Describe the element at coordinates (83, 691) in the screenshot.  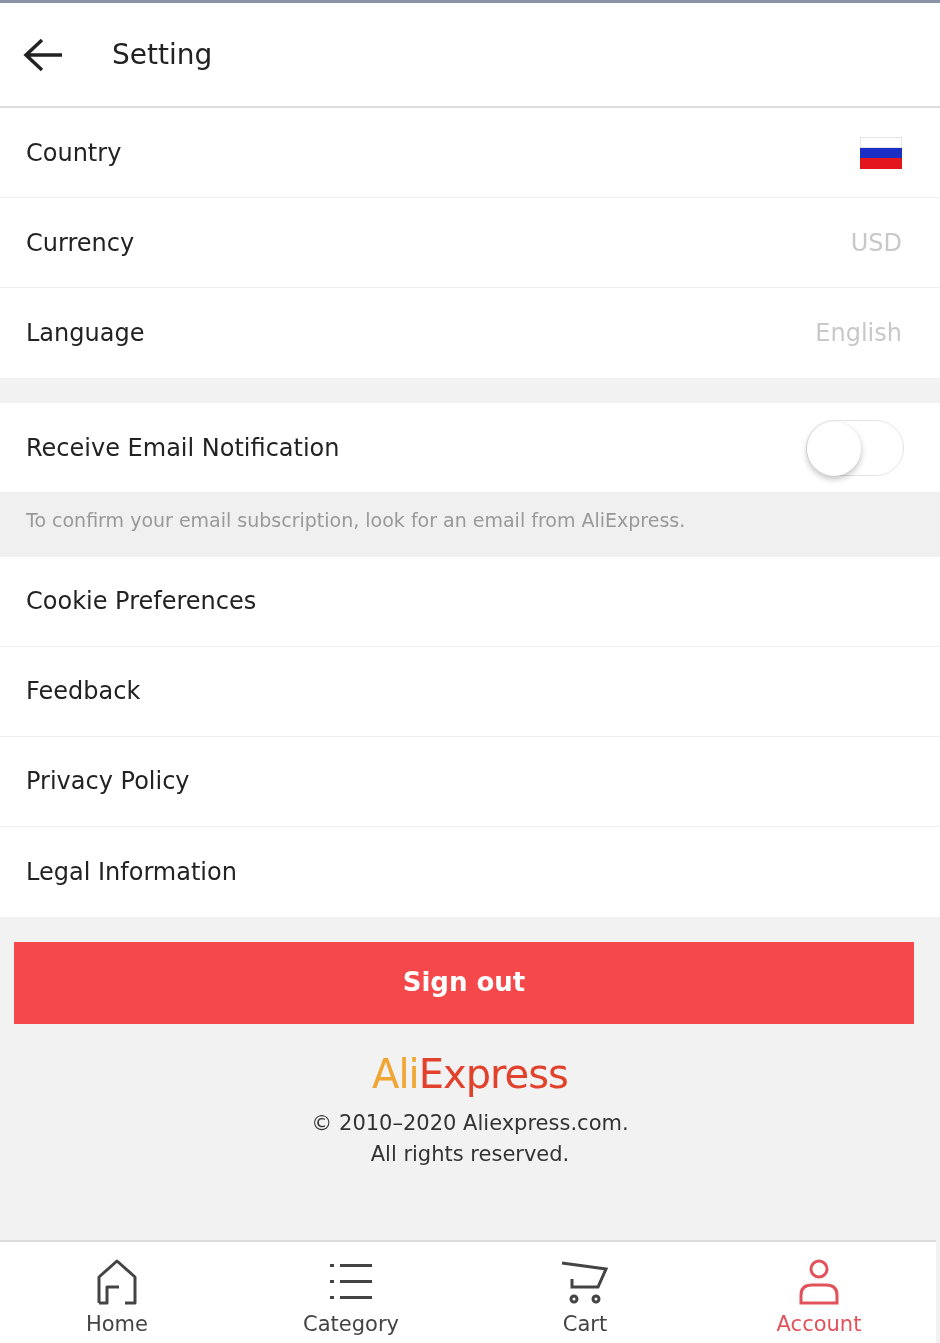
I see `row-label: Feedback` at that location.